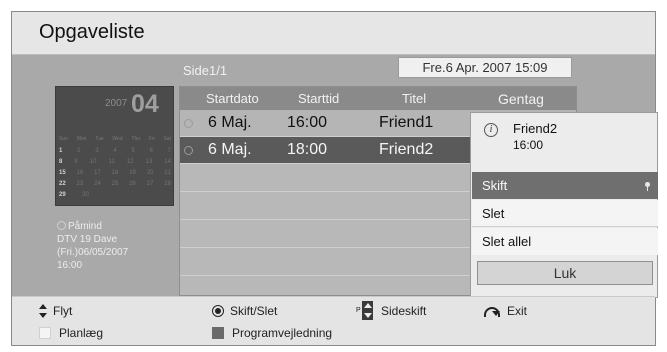 Image resolution: width=667 pixels, height=352 pixels. Describe the element at coordinates (414, 98) in the screenshot. I see `column-header-titel: Titel` at that location.